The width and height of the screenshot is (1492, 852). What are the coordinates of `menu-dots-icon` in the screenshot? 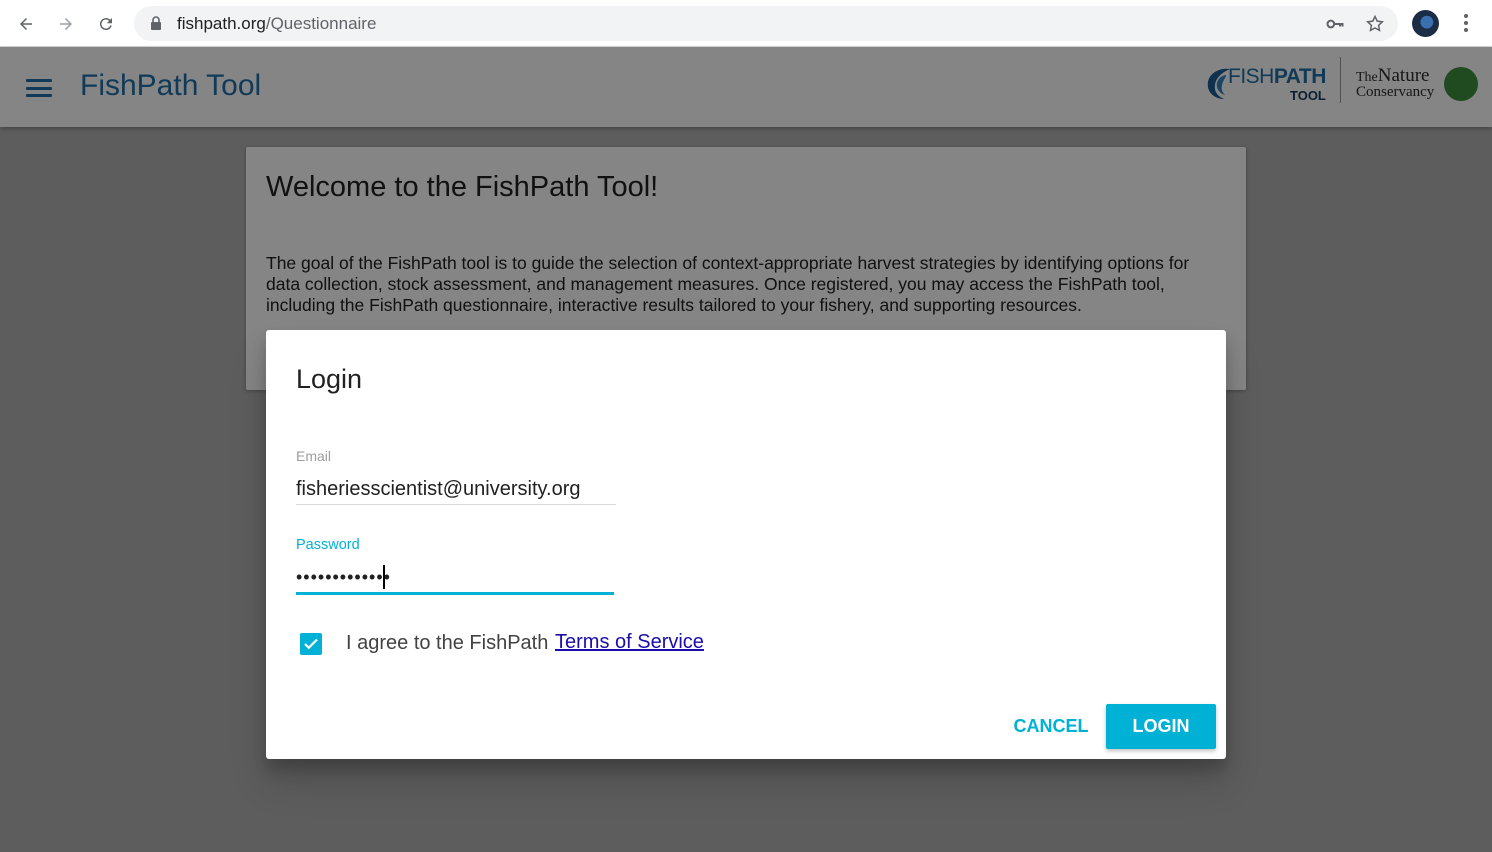 It's located at (1466, 23).